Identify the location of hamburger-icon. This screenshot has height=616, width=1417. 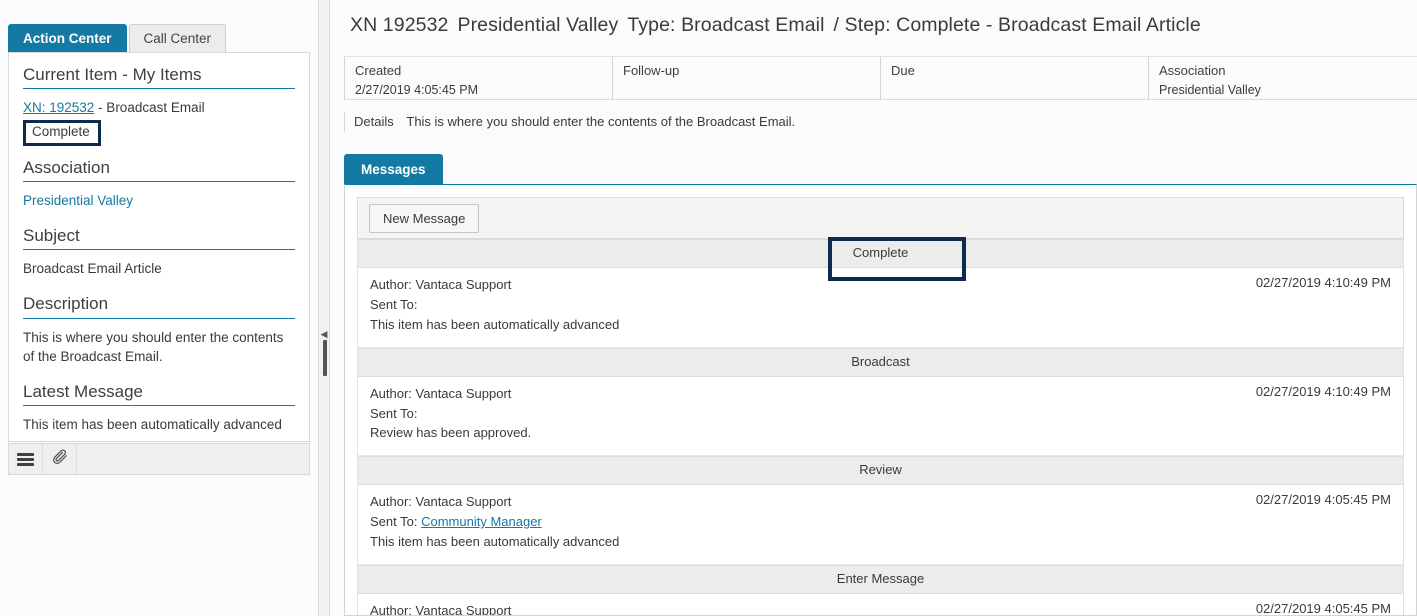
(25, 459).